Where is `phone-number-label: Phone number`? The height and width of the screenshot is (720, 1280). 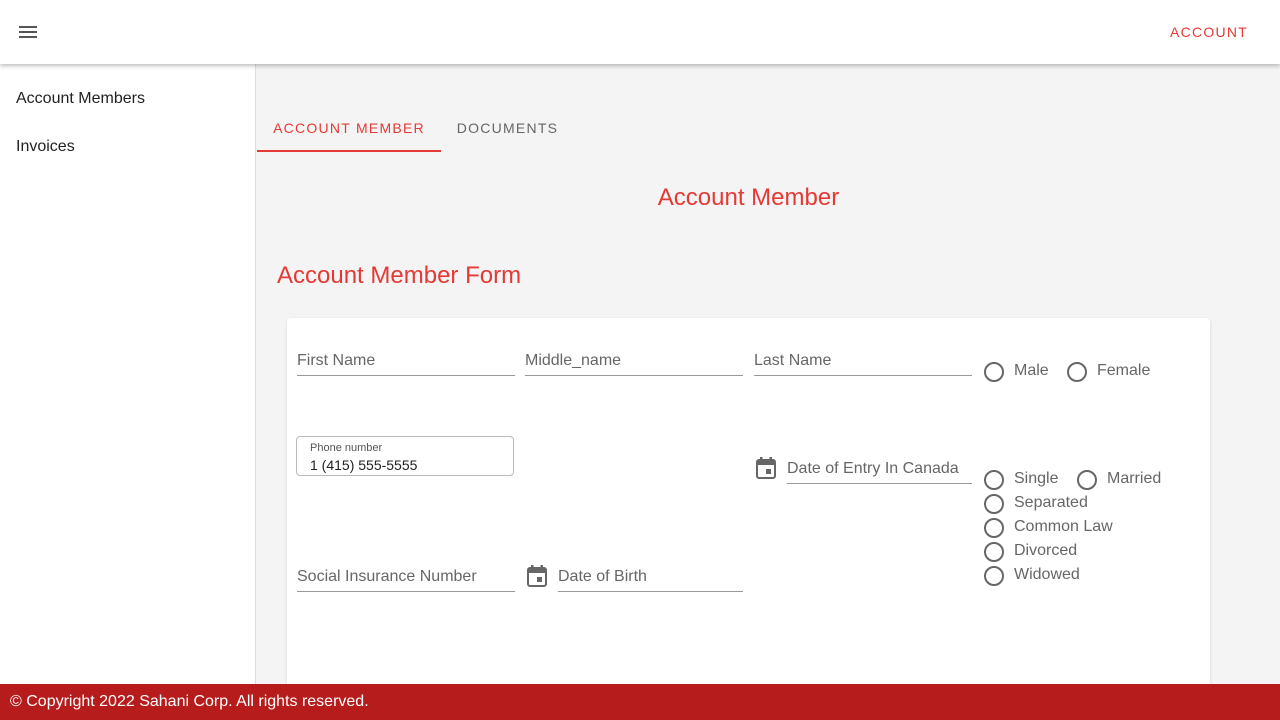 phone-number-label: Phone number is located at coordinates (346, 448).